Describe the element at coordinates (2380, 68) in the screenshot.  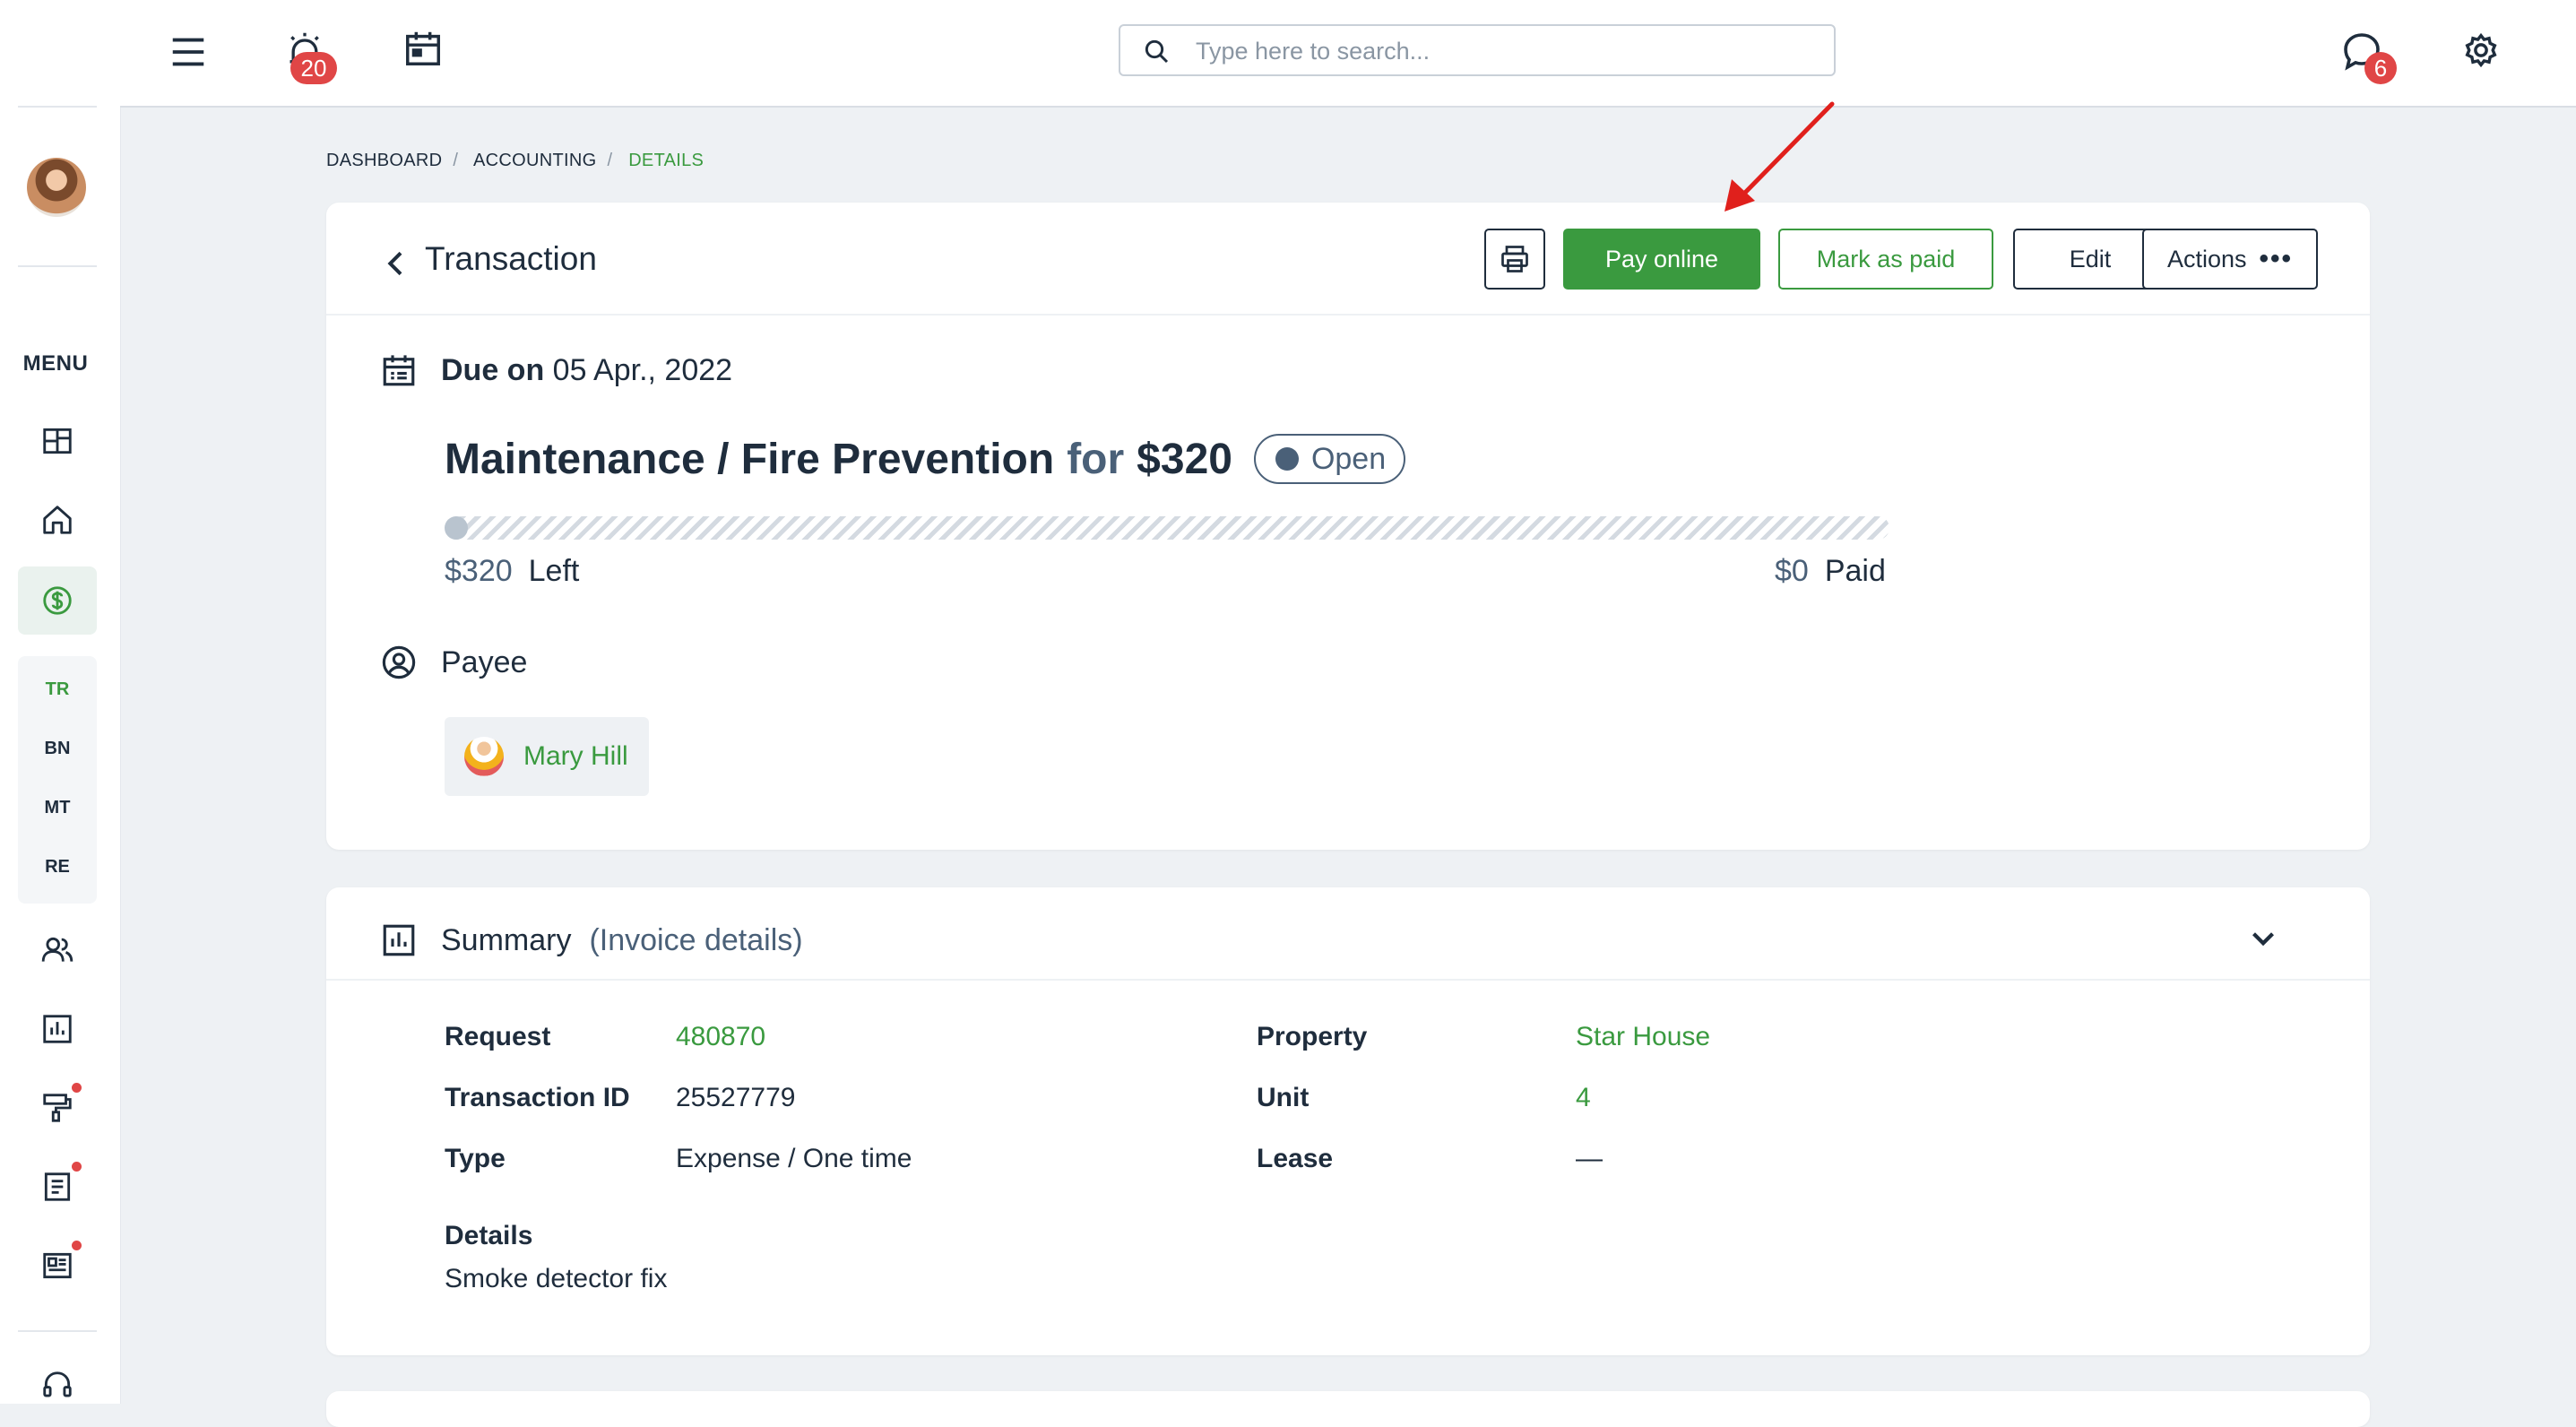
I see `messages-badge: 6` at that location.